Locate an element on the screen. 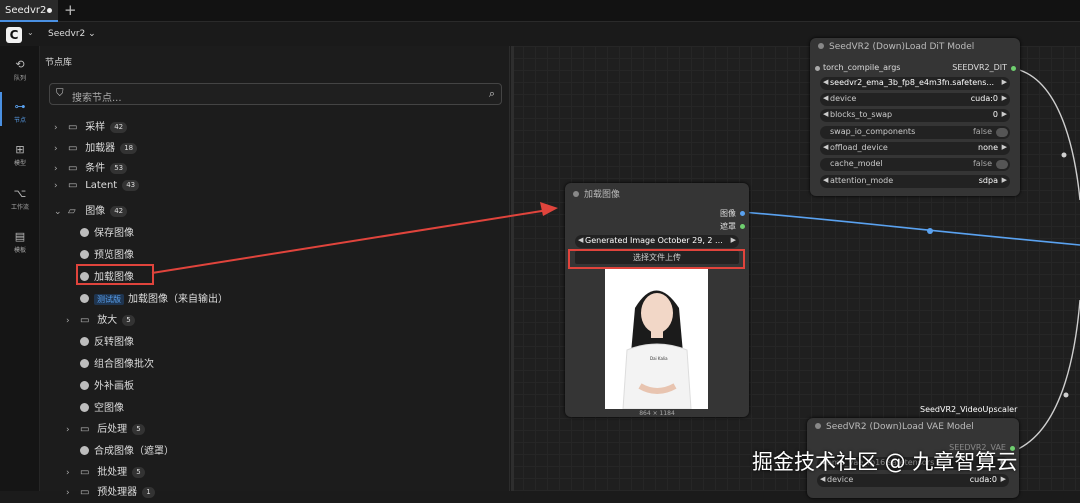 The height and width of the screenshot is (503, 1080). output-image-slot is located at coordinates (742, 213).